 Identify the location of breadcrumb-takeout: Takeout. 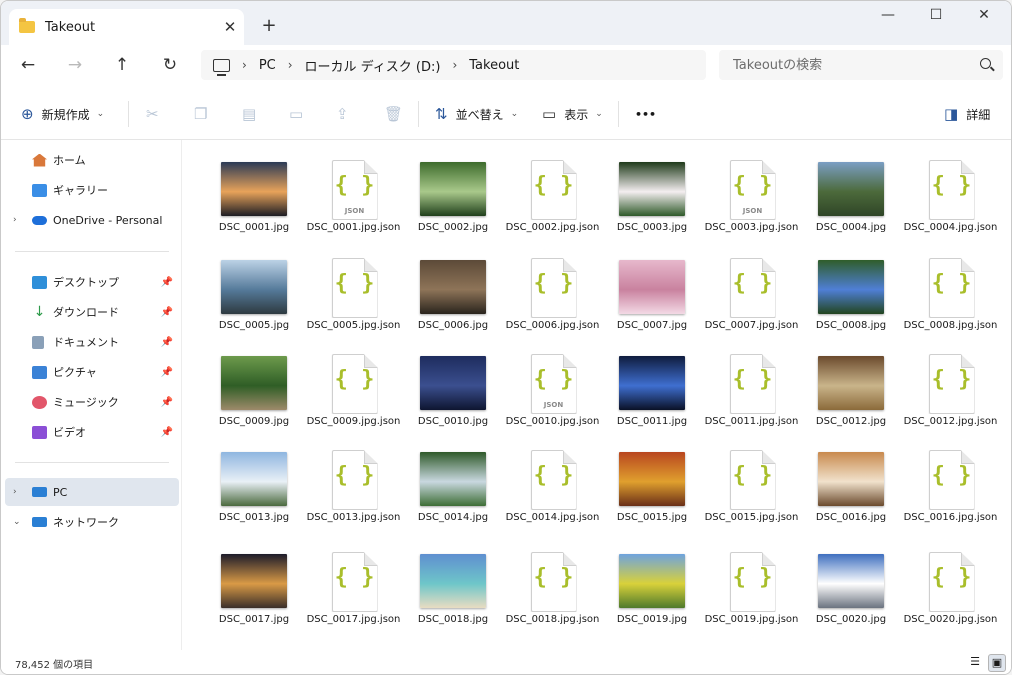
(494, 65).